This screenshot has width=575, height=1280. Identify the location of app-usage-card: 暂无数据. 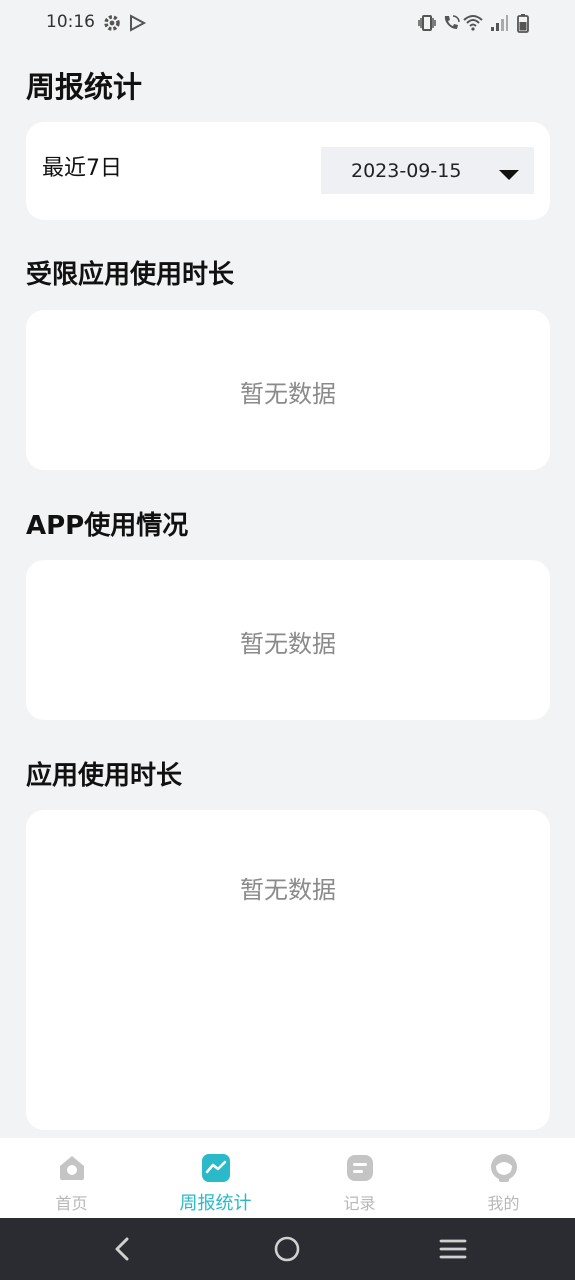
(288, 640).